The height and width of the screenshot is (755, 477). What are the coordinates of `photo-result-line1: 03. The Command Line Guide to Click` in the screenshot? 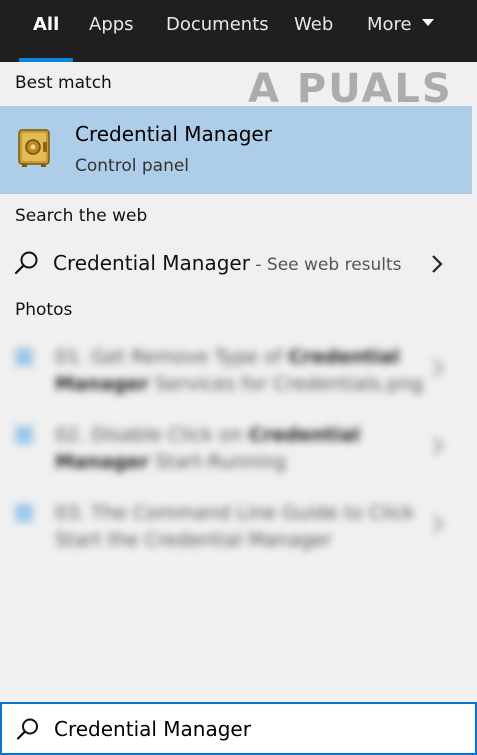 It's located at (234, 513).